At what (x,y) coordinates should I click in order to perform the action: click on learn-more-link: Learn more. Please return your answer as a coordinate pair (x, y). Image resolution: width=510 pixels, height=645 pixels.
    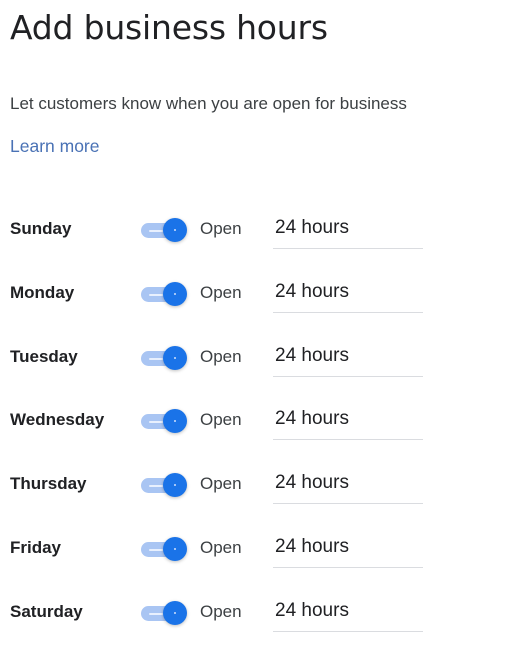
    Looking at the image, I should click on (55, 146).